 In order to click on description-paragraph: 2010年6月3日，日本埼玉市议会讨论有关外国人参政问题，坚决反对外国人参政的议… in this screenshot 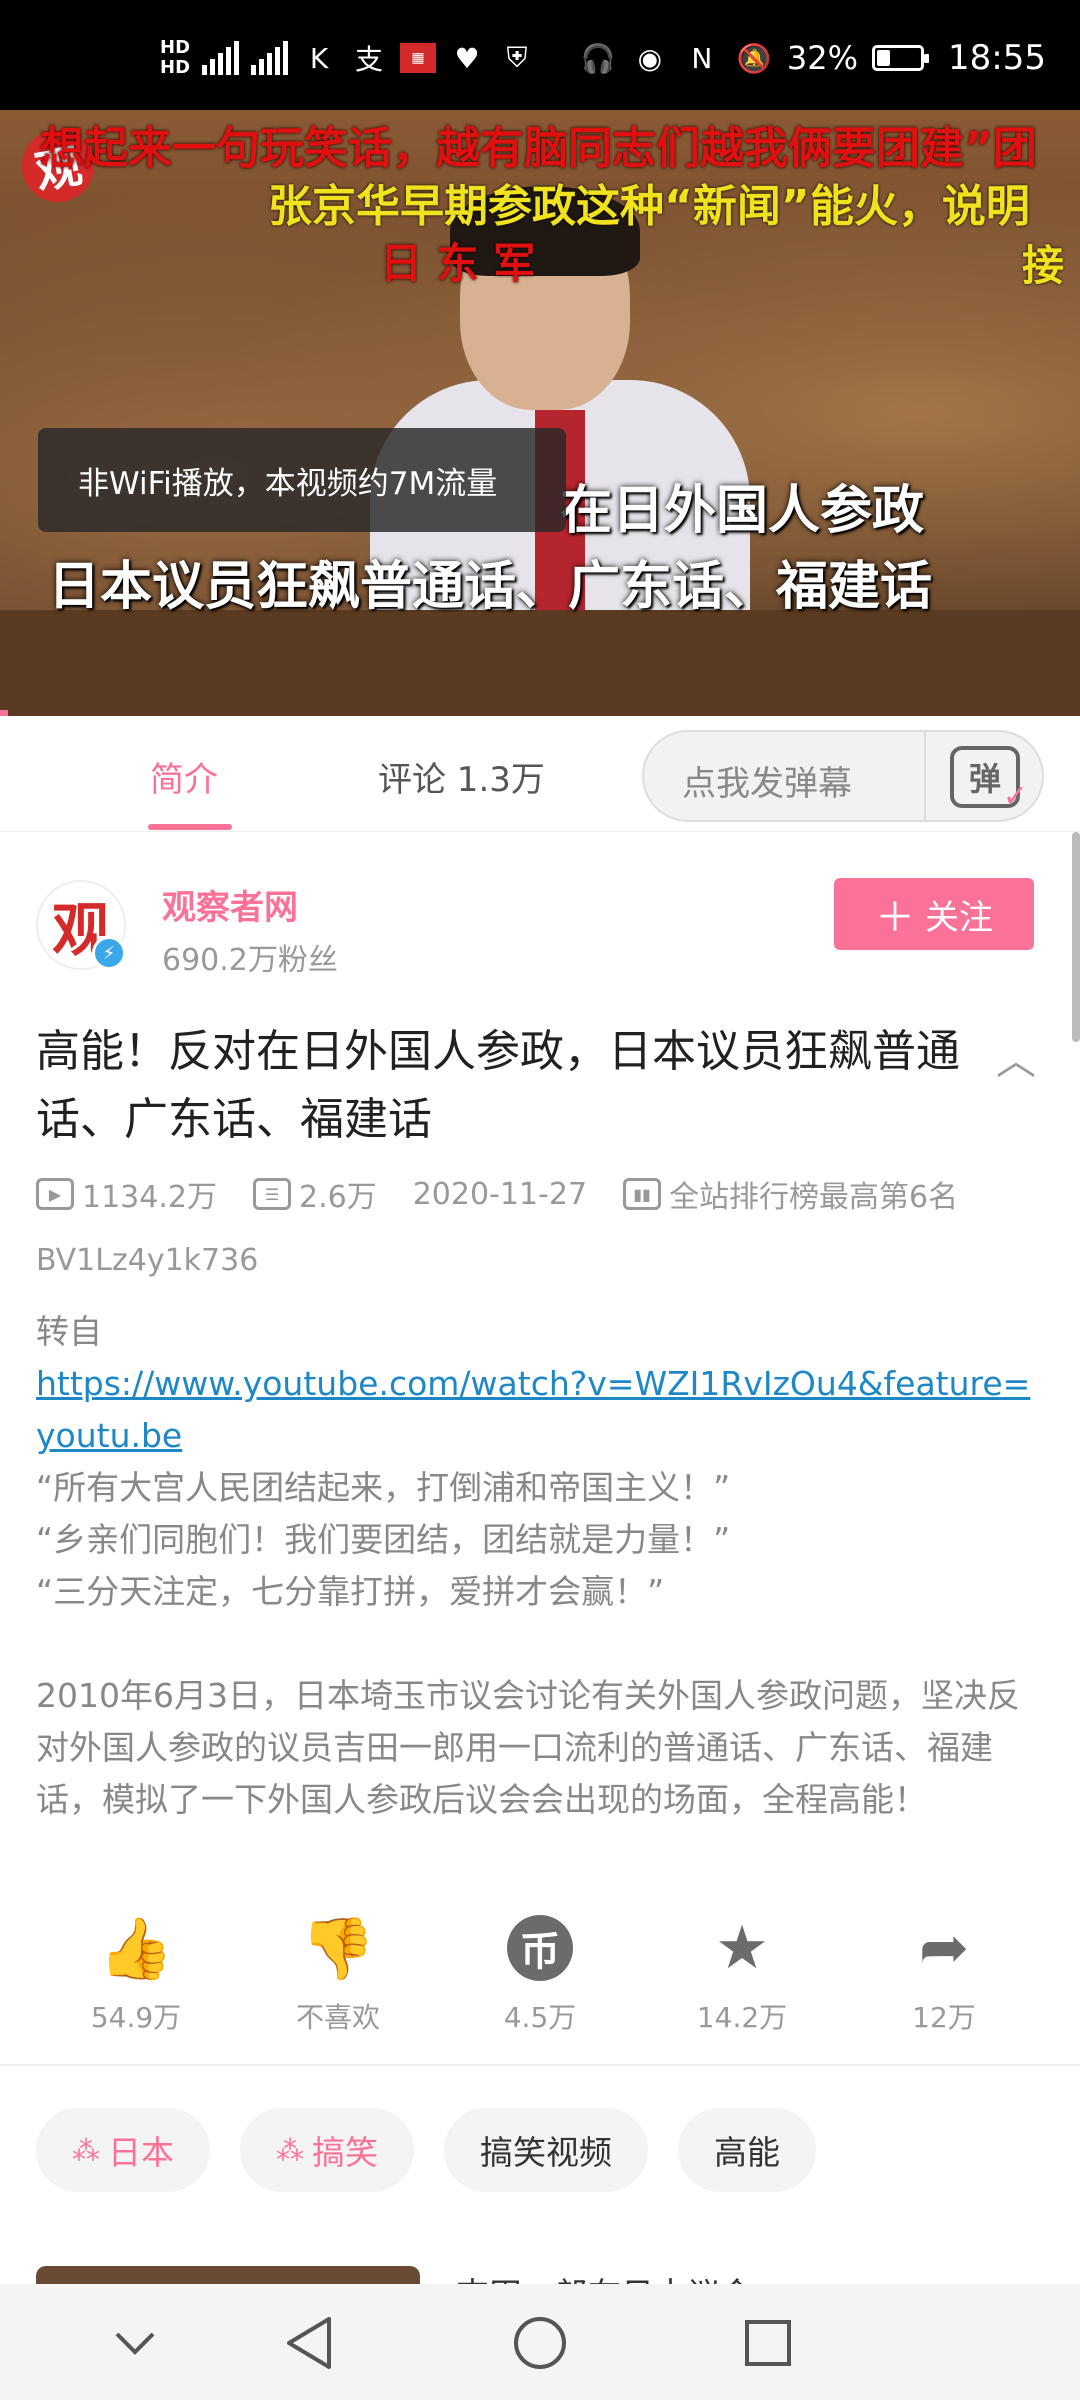, I will do `click(528, 1747)`.